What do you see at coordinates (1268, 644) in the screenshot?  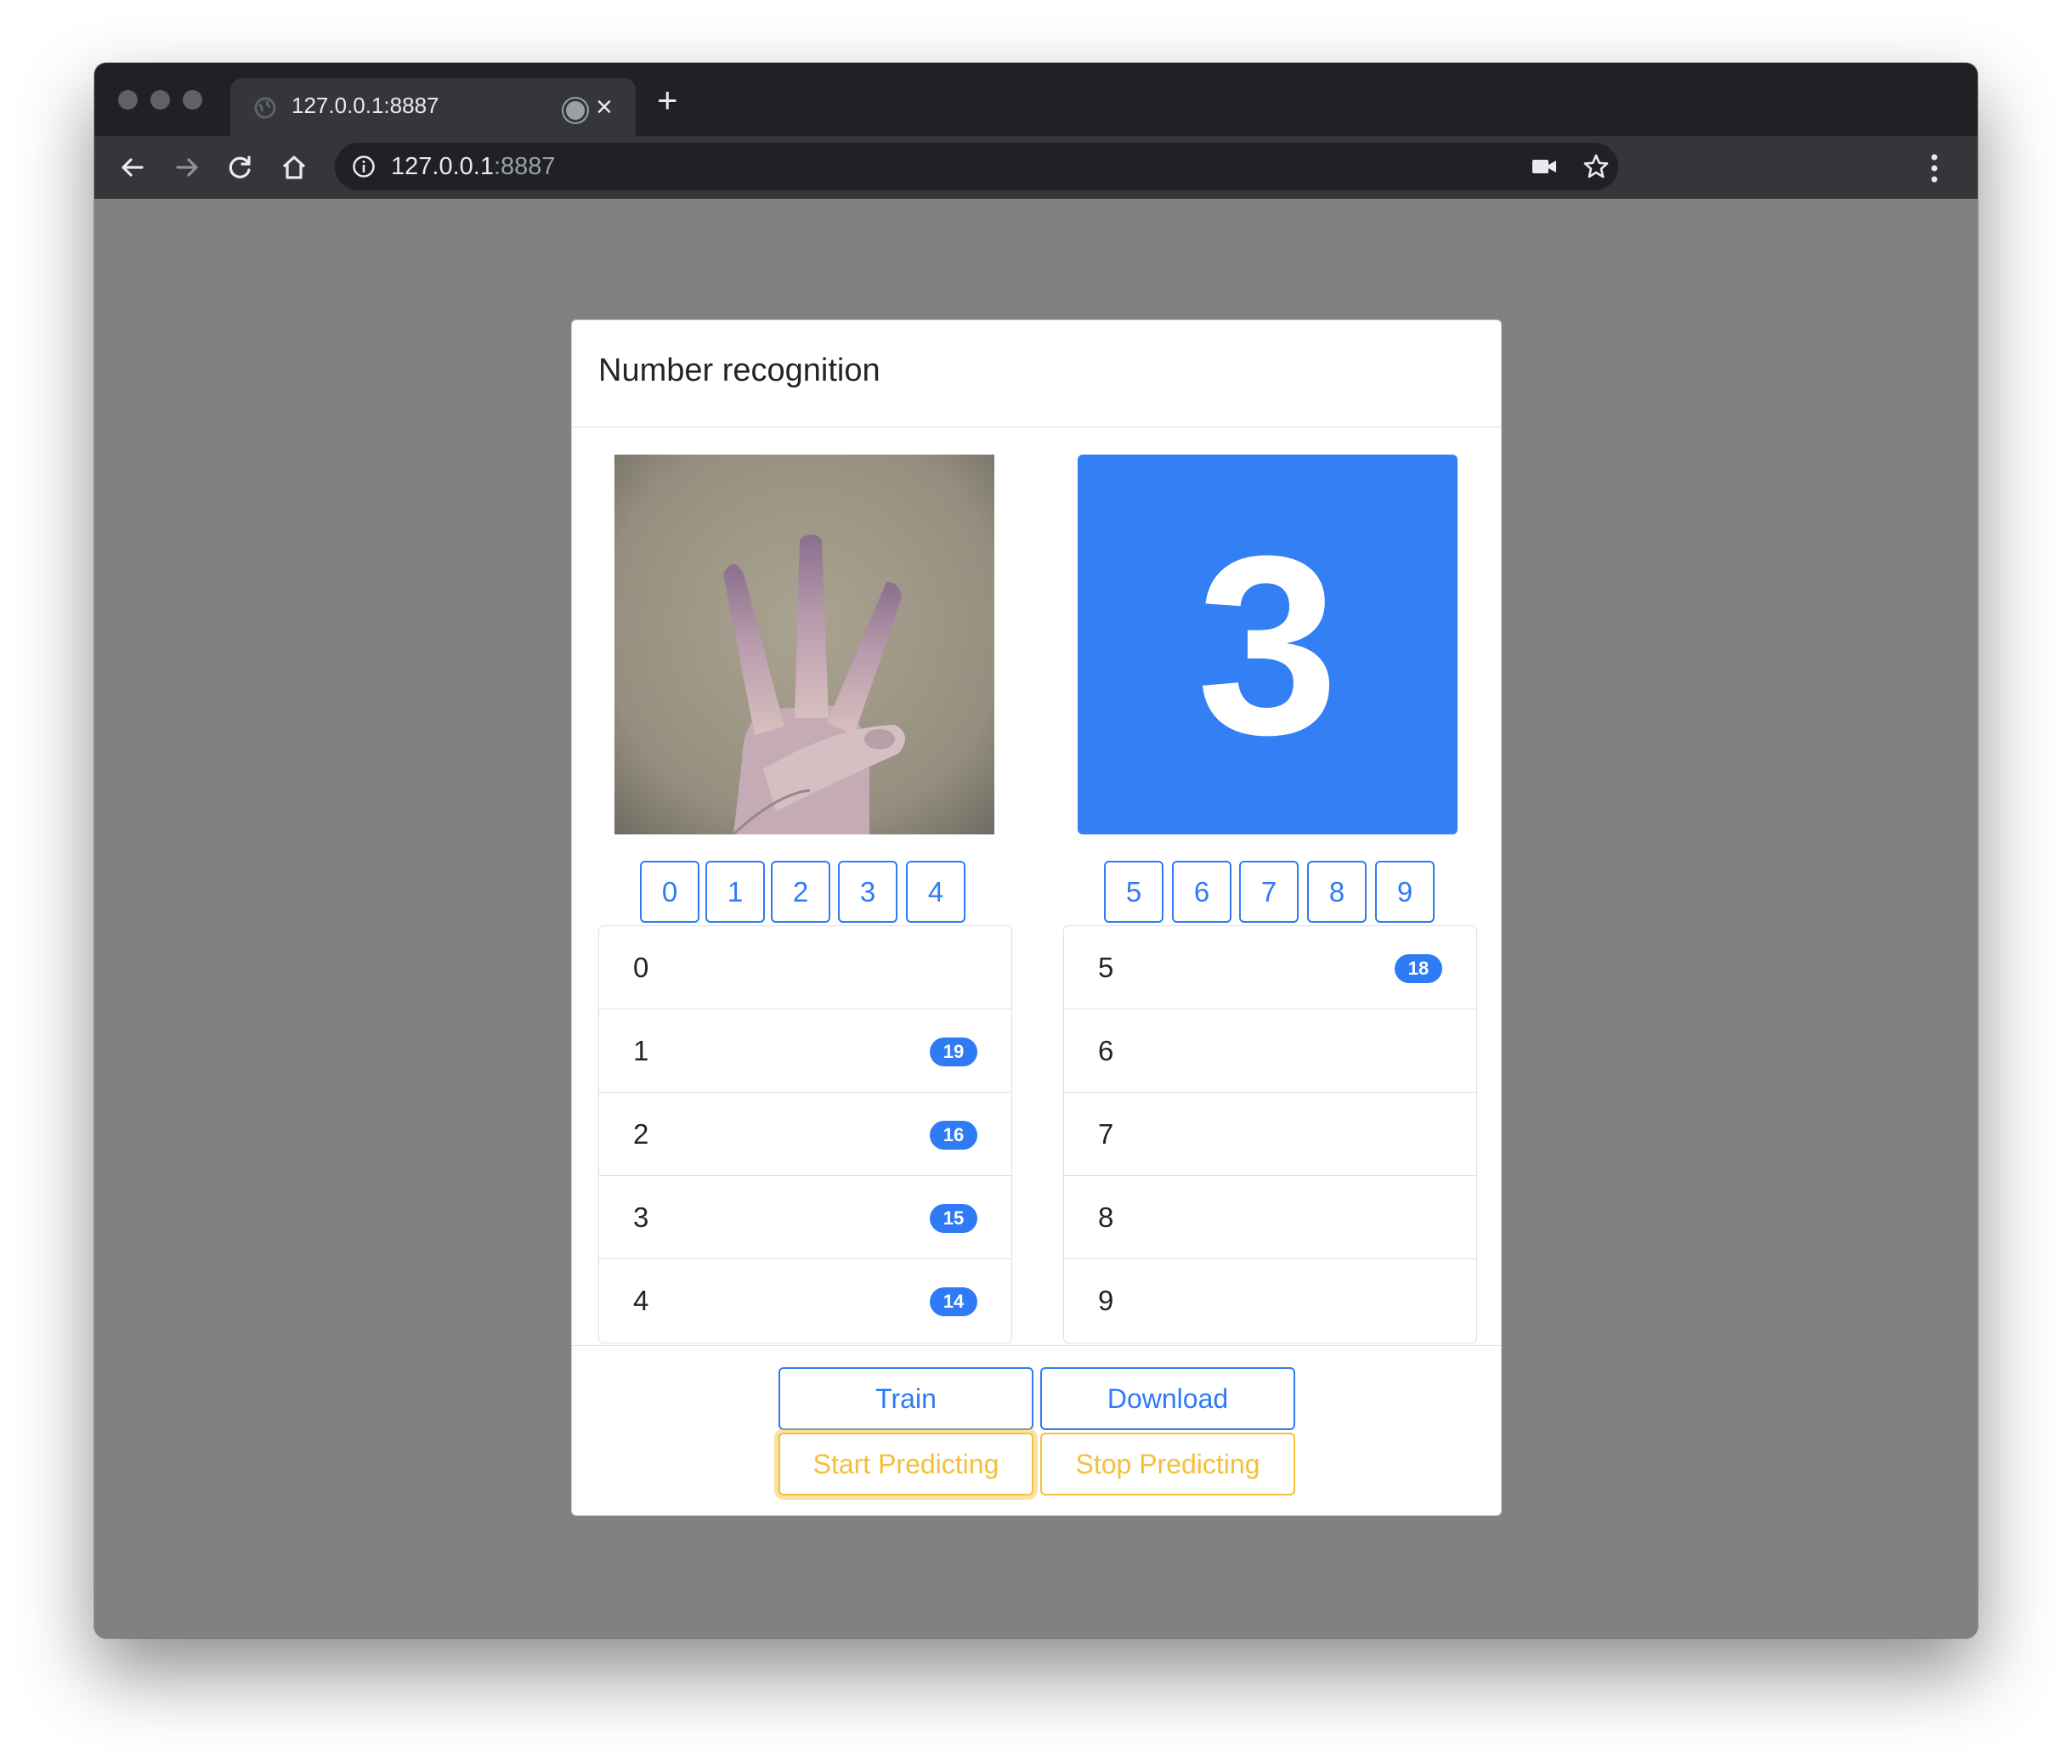 I see `prediction-display: 3` at bounding box center [1268, 644].